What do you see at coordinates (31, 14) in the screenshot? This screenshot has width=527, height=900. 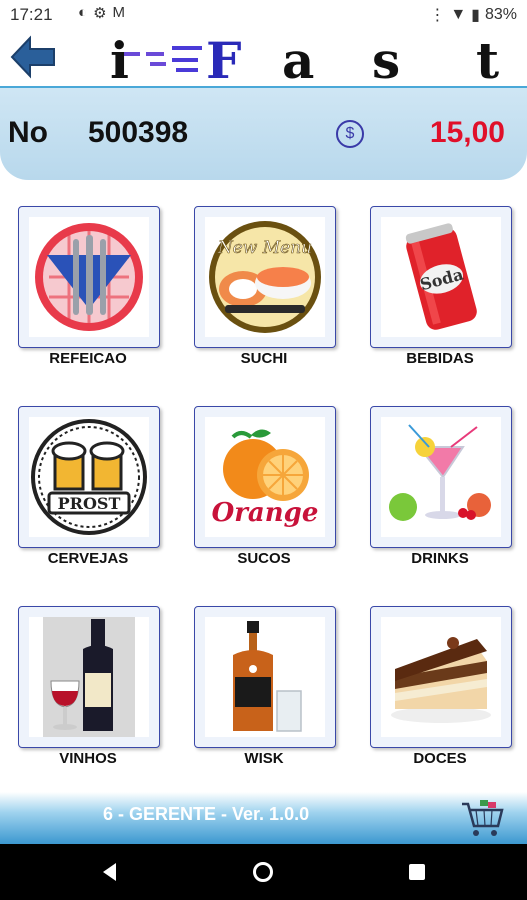 I see `status-time: 17:21` at bounding box center [31, 14].